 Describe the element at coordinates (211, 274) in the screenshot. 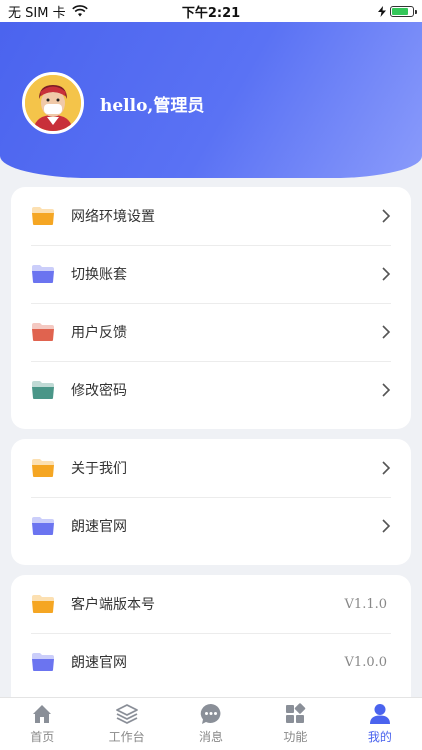

I see `menu-item-switch-account-set: 切换账套` at that location.